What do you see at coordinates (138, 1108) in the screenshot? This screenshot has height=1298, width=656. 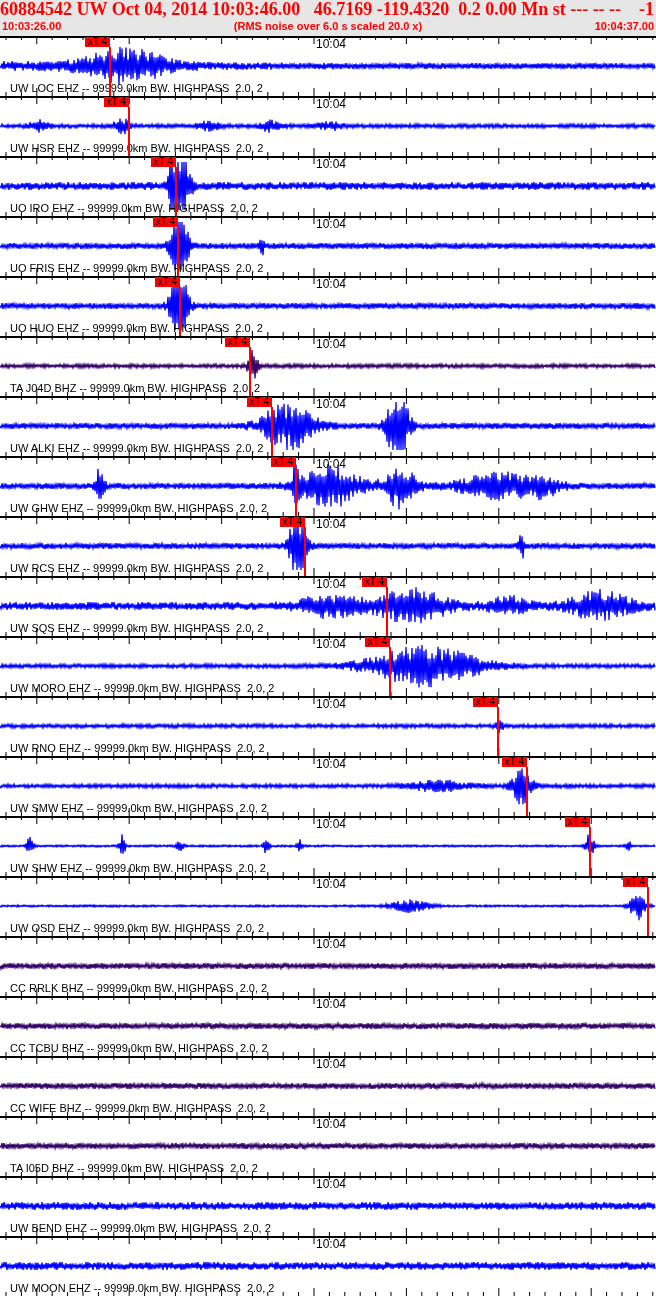 I see `station-label: CC WIFE BHZ -- 99999.0km BW. HIGHPASS 2.0, 2` at bounding box center [138, 1108].